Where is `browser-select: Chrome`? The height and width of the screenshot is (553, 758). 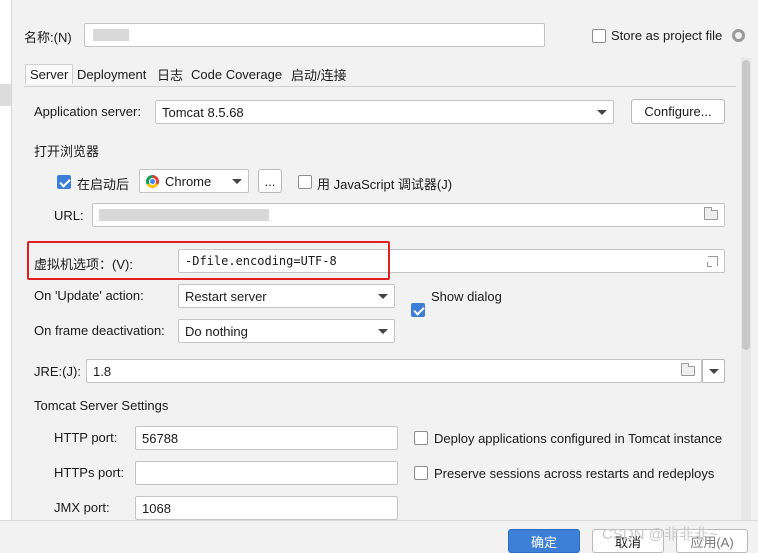 browser-select: Chrome is located at coordinates (194, 181).